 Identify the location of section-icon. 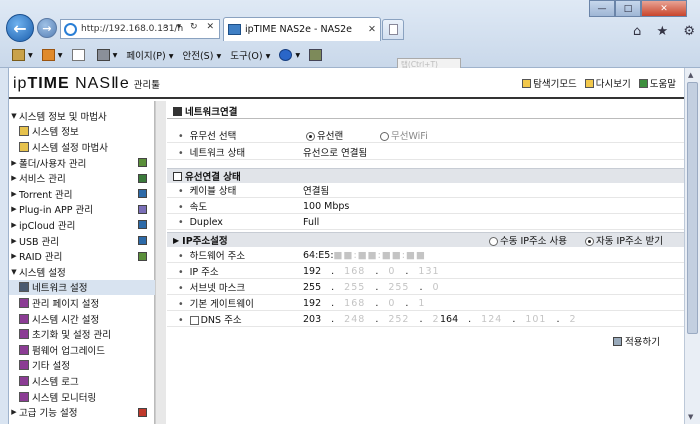
(177, 176).